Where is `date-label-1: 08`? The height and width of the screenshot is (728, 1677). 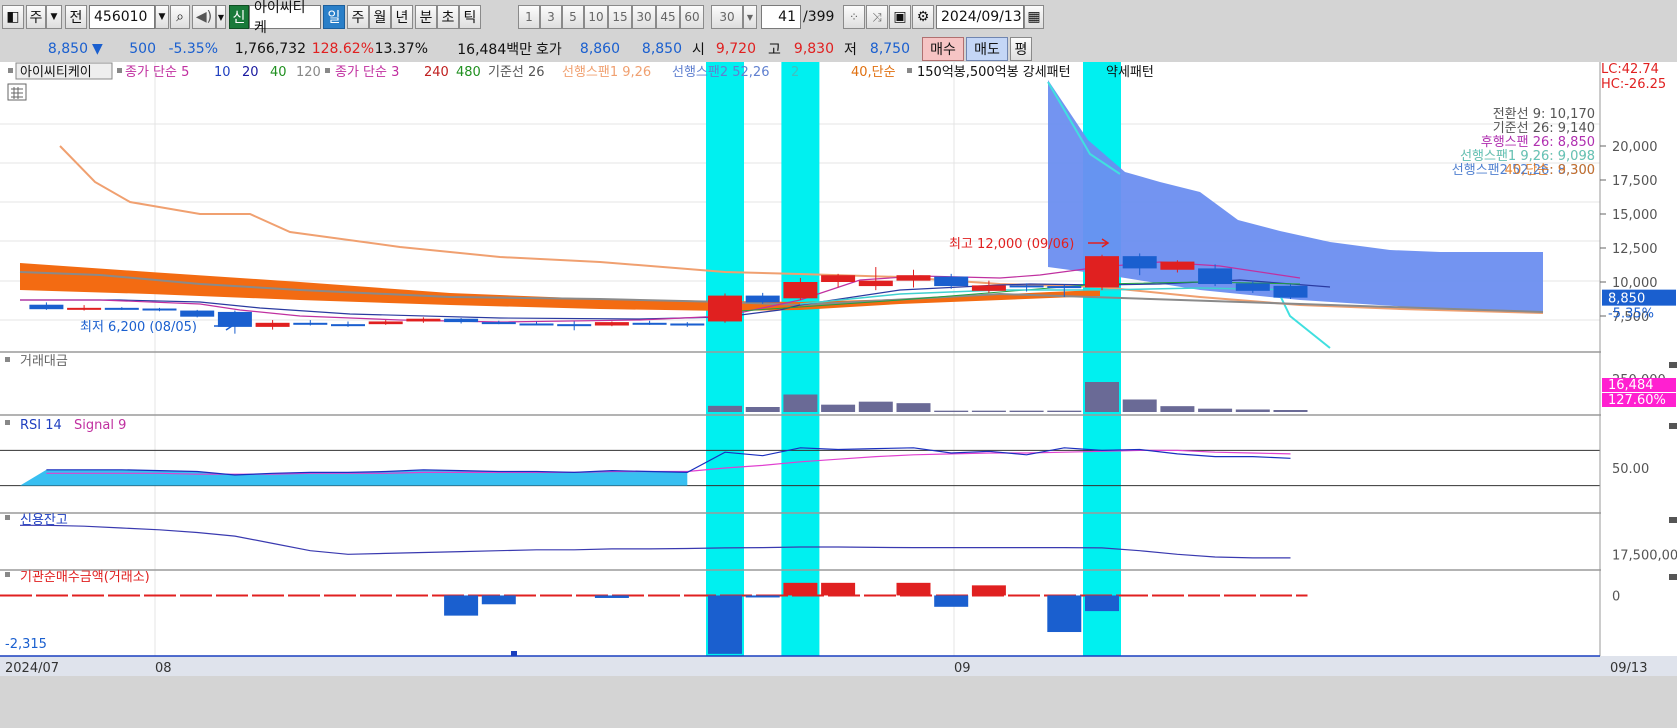 date-label-1: 08 is located at coordinates (163, 668).